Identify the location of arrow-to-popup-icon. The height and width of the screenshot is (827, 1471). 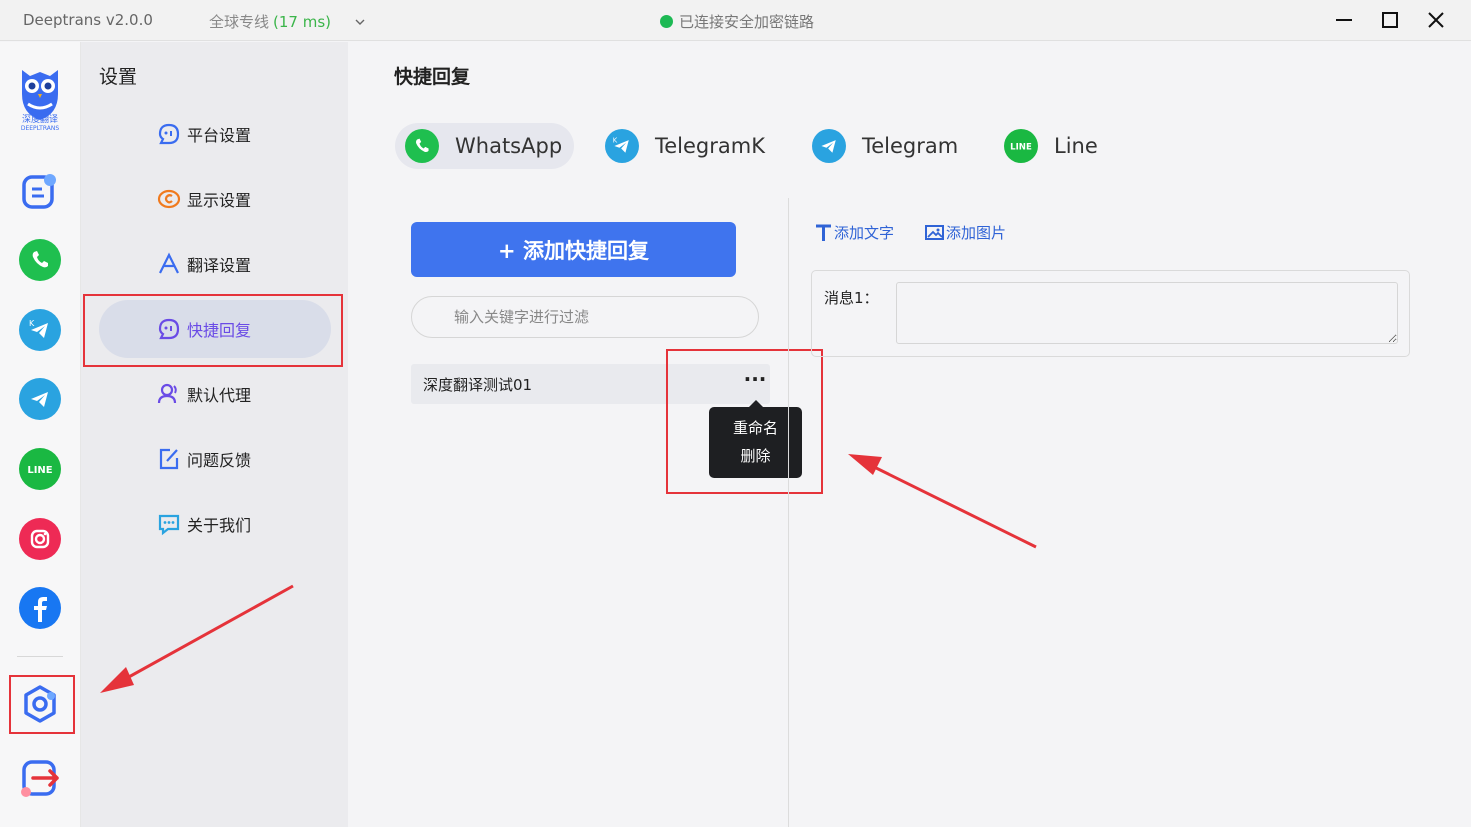
(942, 501).